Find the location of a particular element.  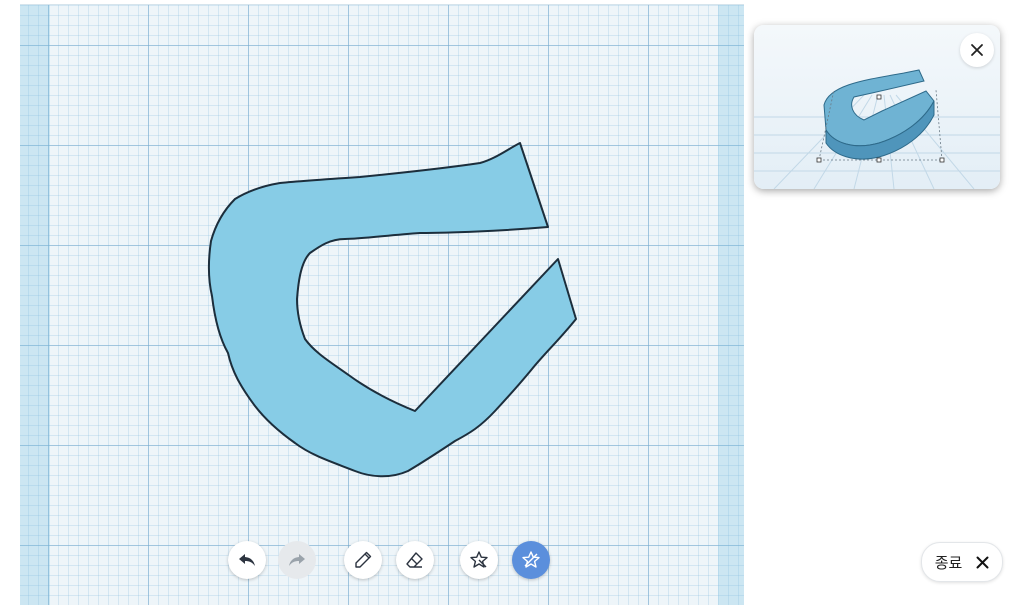

shape-edit-button is located at coordinates (531, 560).